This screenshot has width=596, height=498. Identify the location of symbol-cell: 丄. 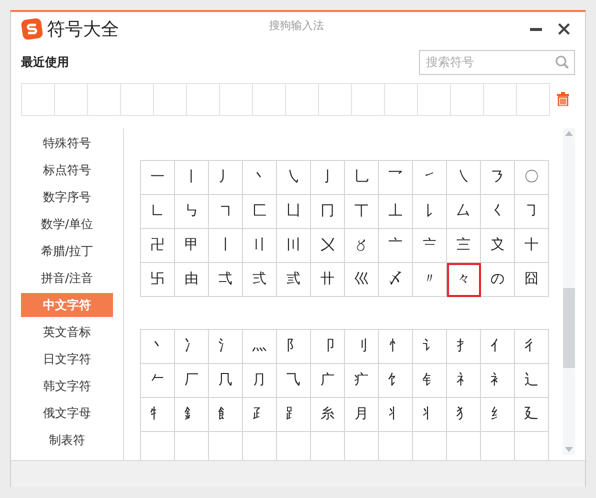
(396, 211).